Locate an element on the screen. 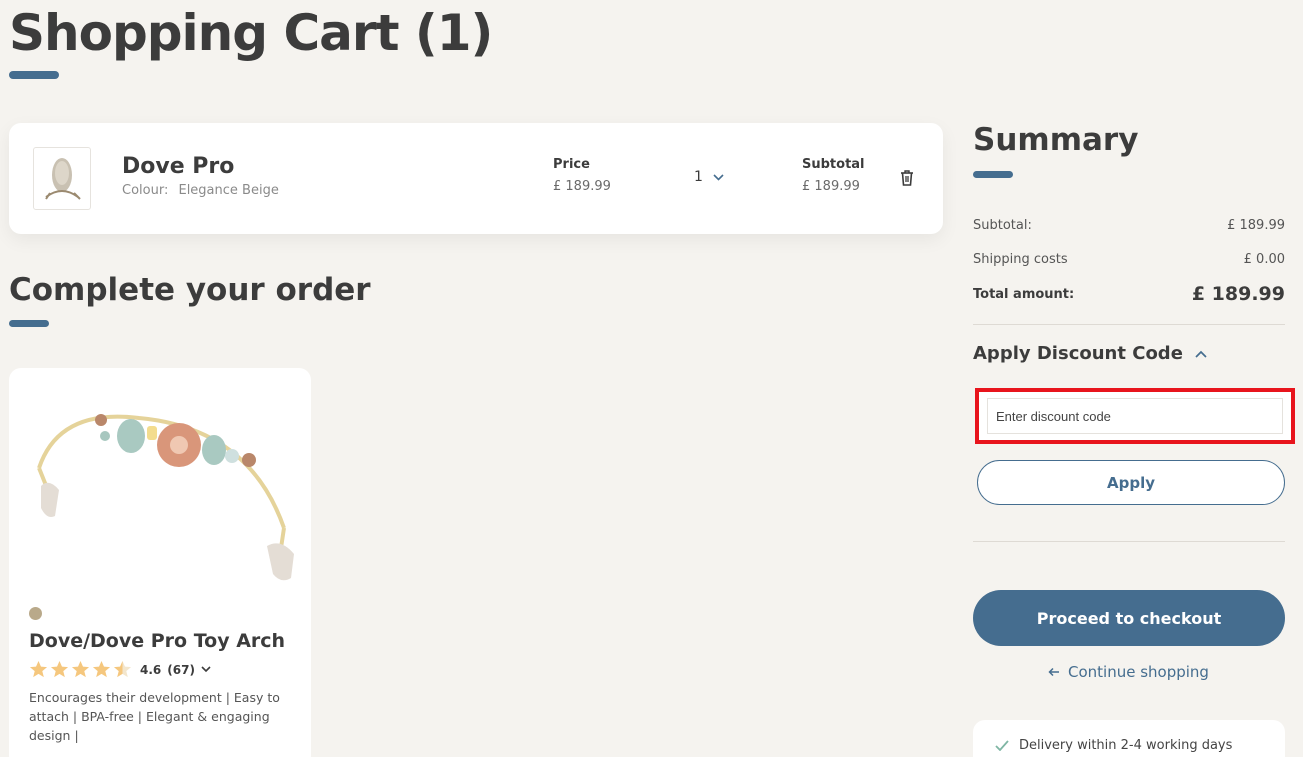 The height and width of the screenshot is (757, 1303). complete-order-accent-bar is located at coordinates (29, 323).